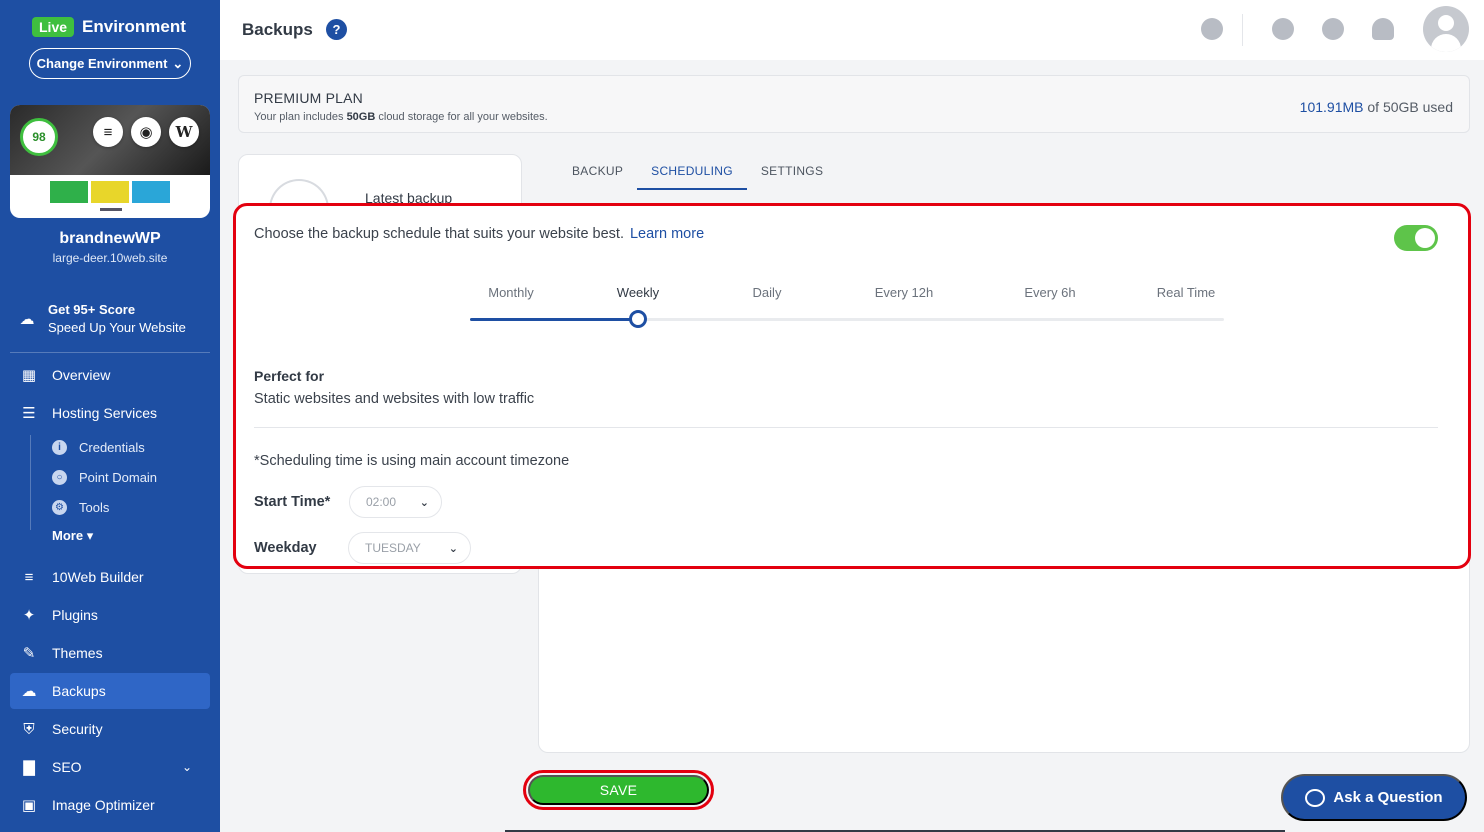  Describe the element at coordinates (79, 691) in the screenshot. I see `sidebar-item-label: Backups` at that location.